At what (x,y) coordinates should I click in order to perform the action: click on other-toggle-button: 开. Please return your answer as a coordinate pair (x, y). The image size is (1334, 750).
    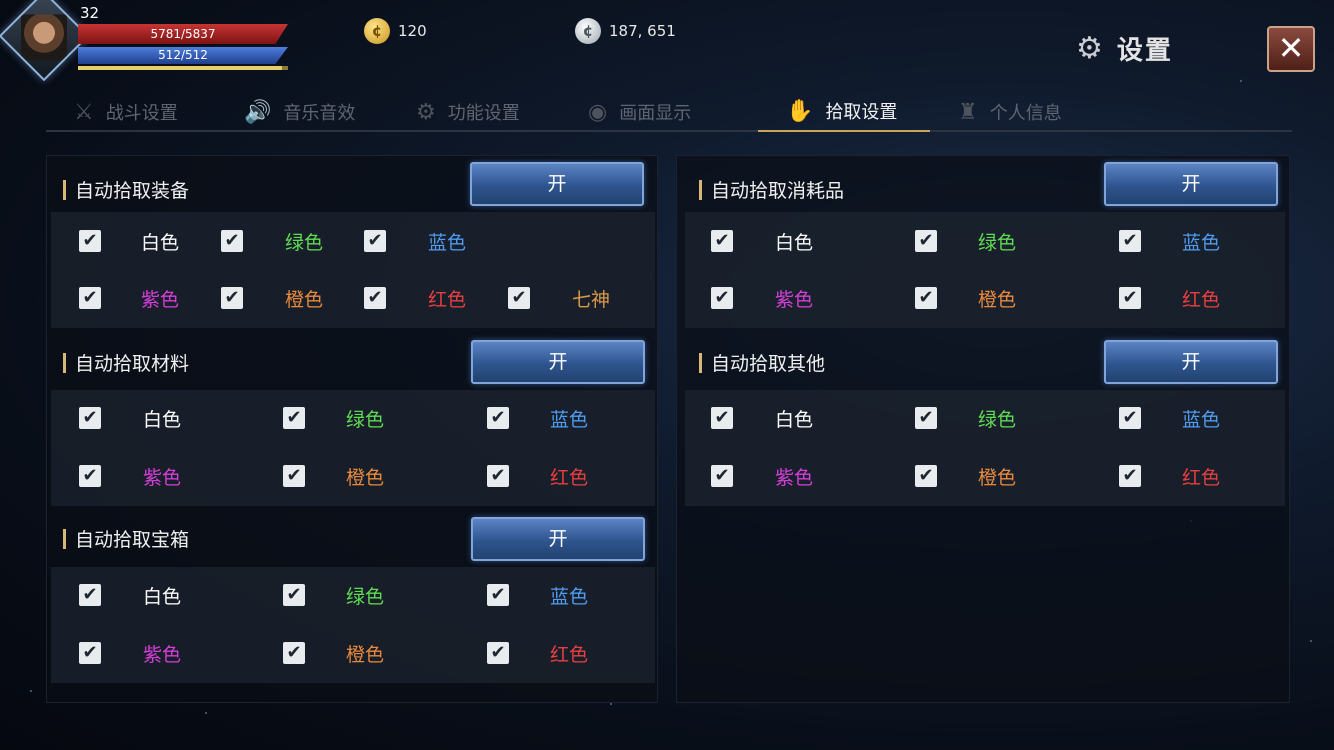
    Looking at the image, I should click on (1191, 362).